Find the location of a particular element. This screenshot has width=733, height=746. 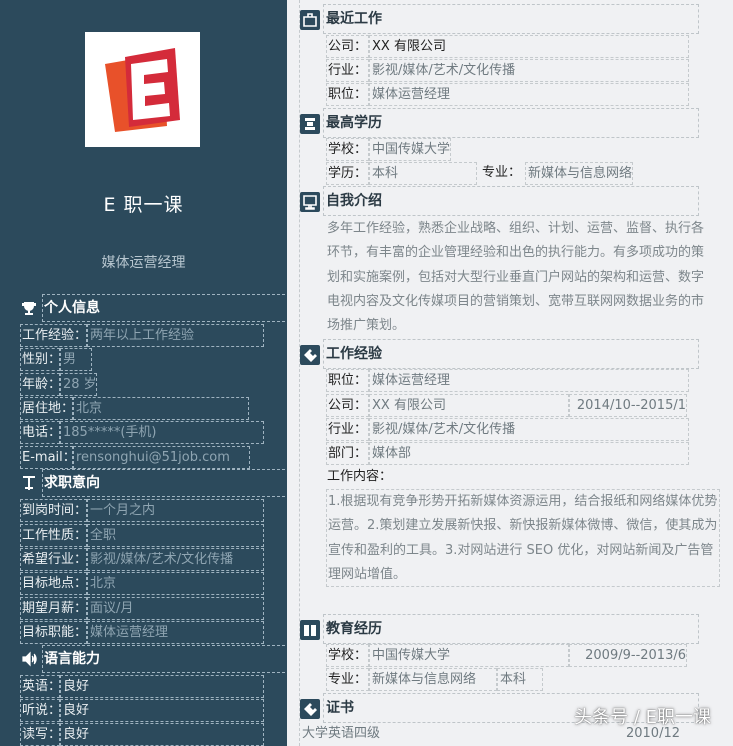

cert-name: 大学英语四级 is located at coordinates (341, 733).